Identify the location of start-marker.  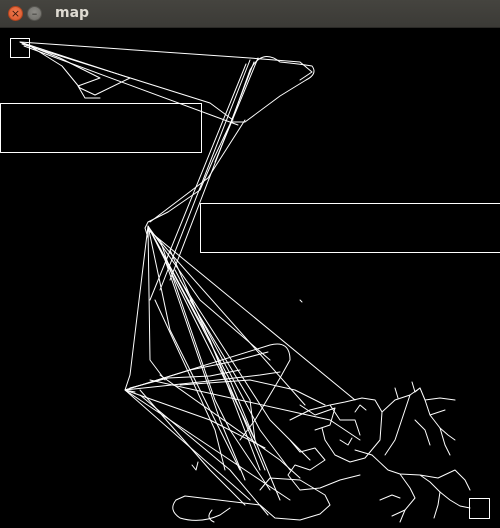
(20, 48).